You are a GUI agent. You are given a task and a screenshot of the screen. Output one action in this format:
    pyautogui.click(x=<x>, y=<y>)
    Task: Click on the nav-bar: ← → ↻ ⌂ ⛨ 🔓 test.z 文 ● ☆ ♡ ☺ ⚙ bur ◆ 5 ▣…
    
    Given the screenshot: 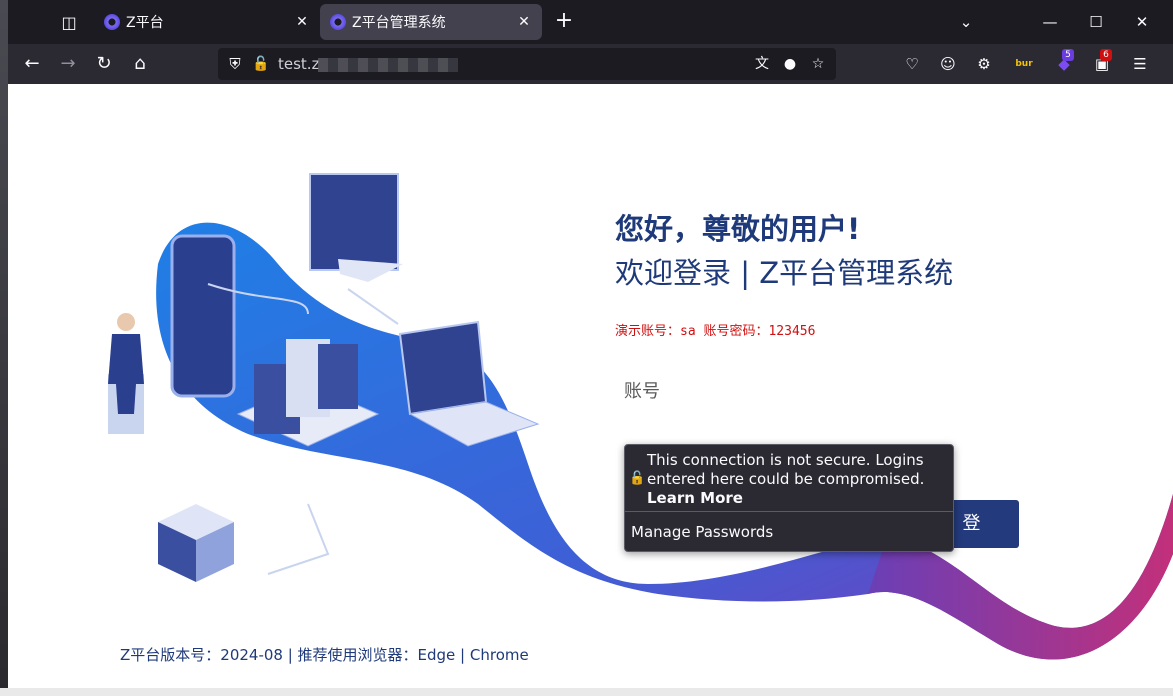 What is the action you would take?
    pyautogui.click(x=590, y=64)
    